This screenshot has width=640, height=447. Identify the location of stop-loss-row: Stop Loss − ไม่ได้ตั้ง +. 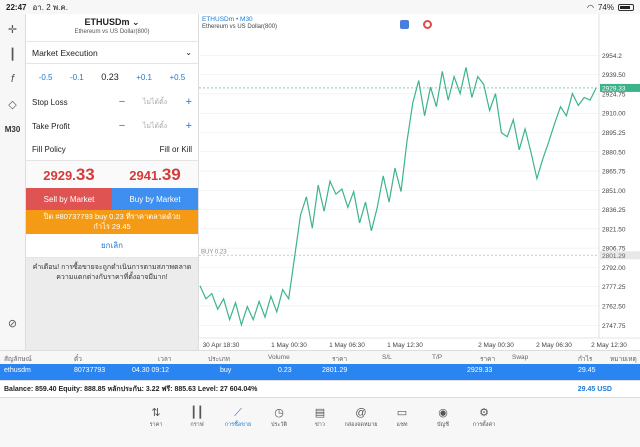
(112, 102).